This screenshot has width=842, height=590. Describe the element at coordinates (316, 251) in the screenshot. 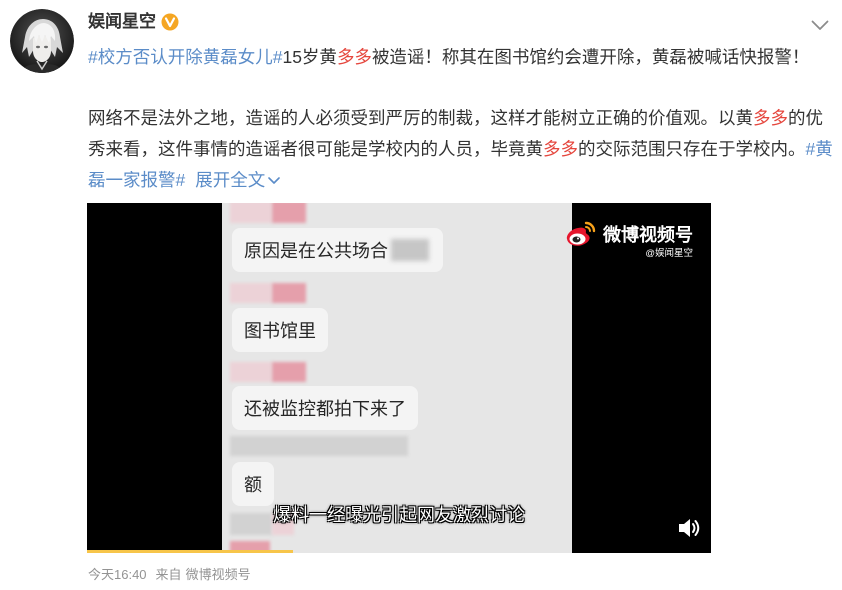

I see `chat-message-text: 原因是在公共场合` at that location.